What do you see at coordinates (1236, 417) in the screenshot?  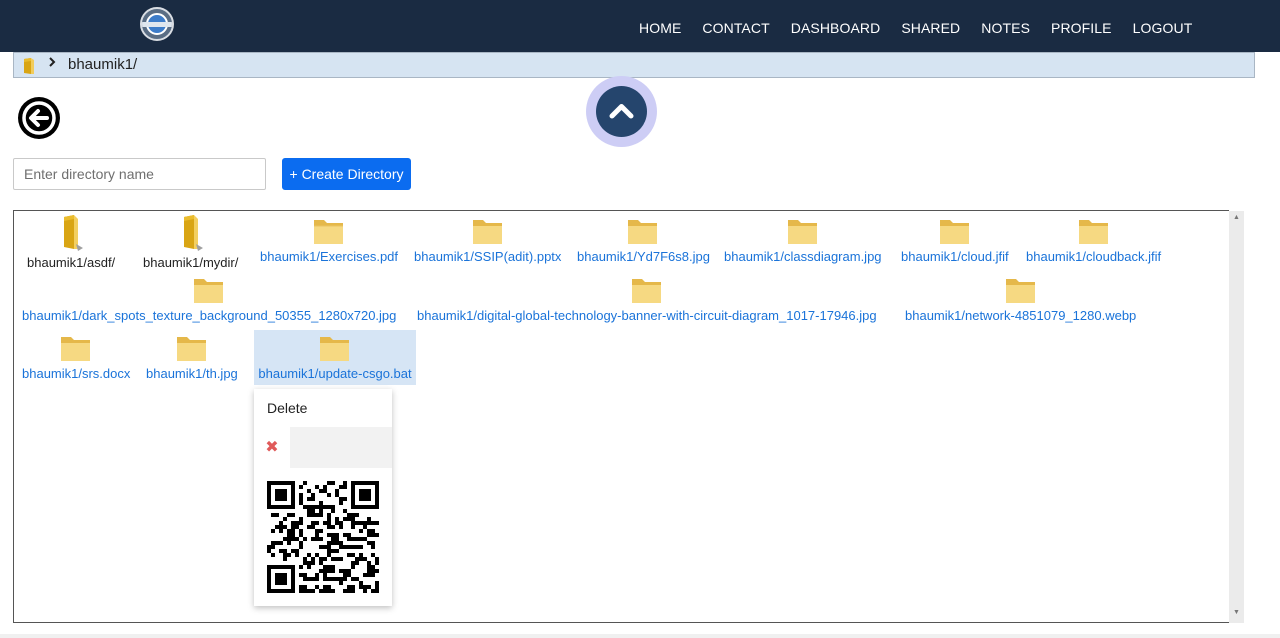 I see `vertical-scrollbar: ▲ ▼` at bounding box center [1236, 417].